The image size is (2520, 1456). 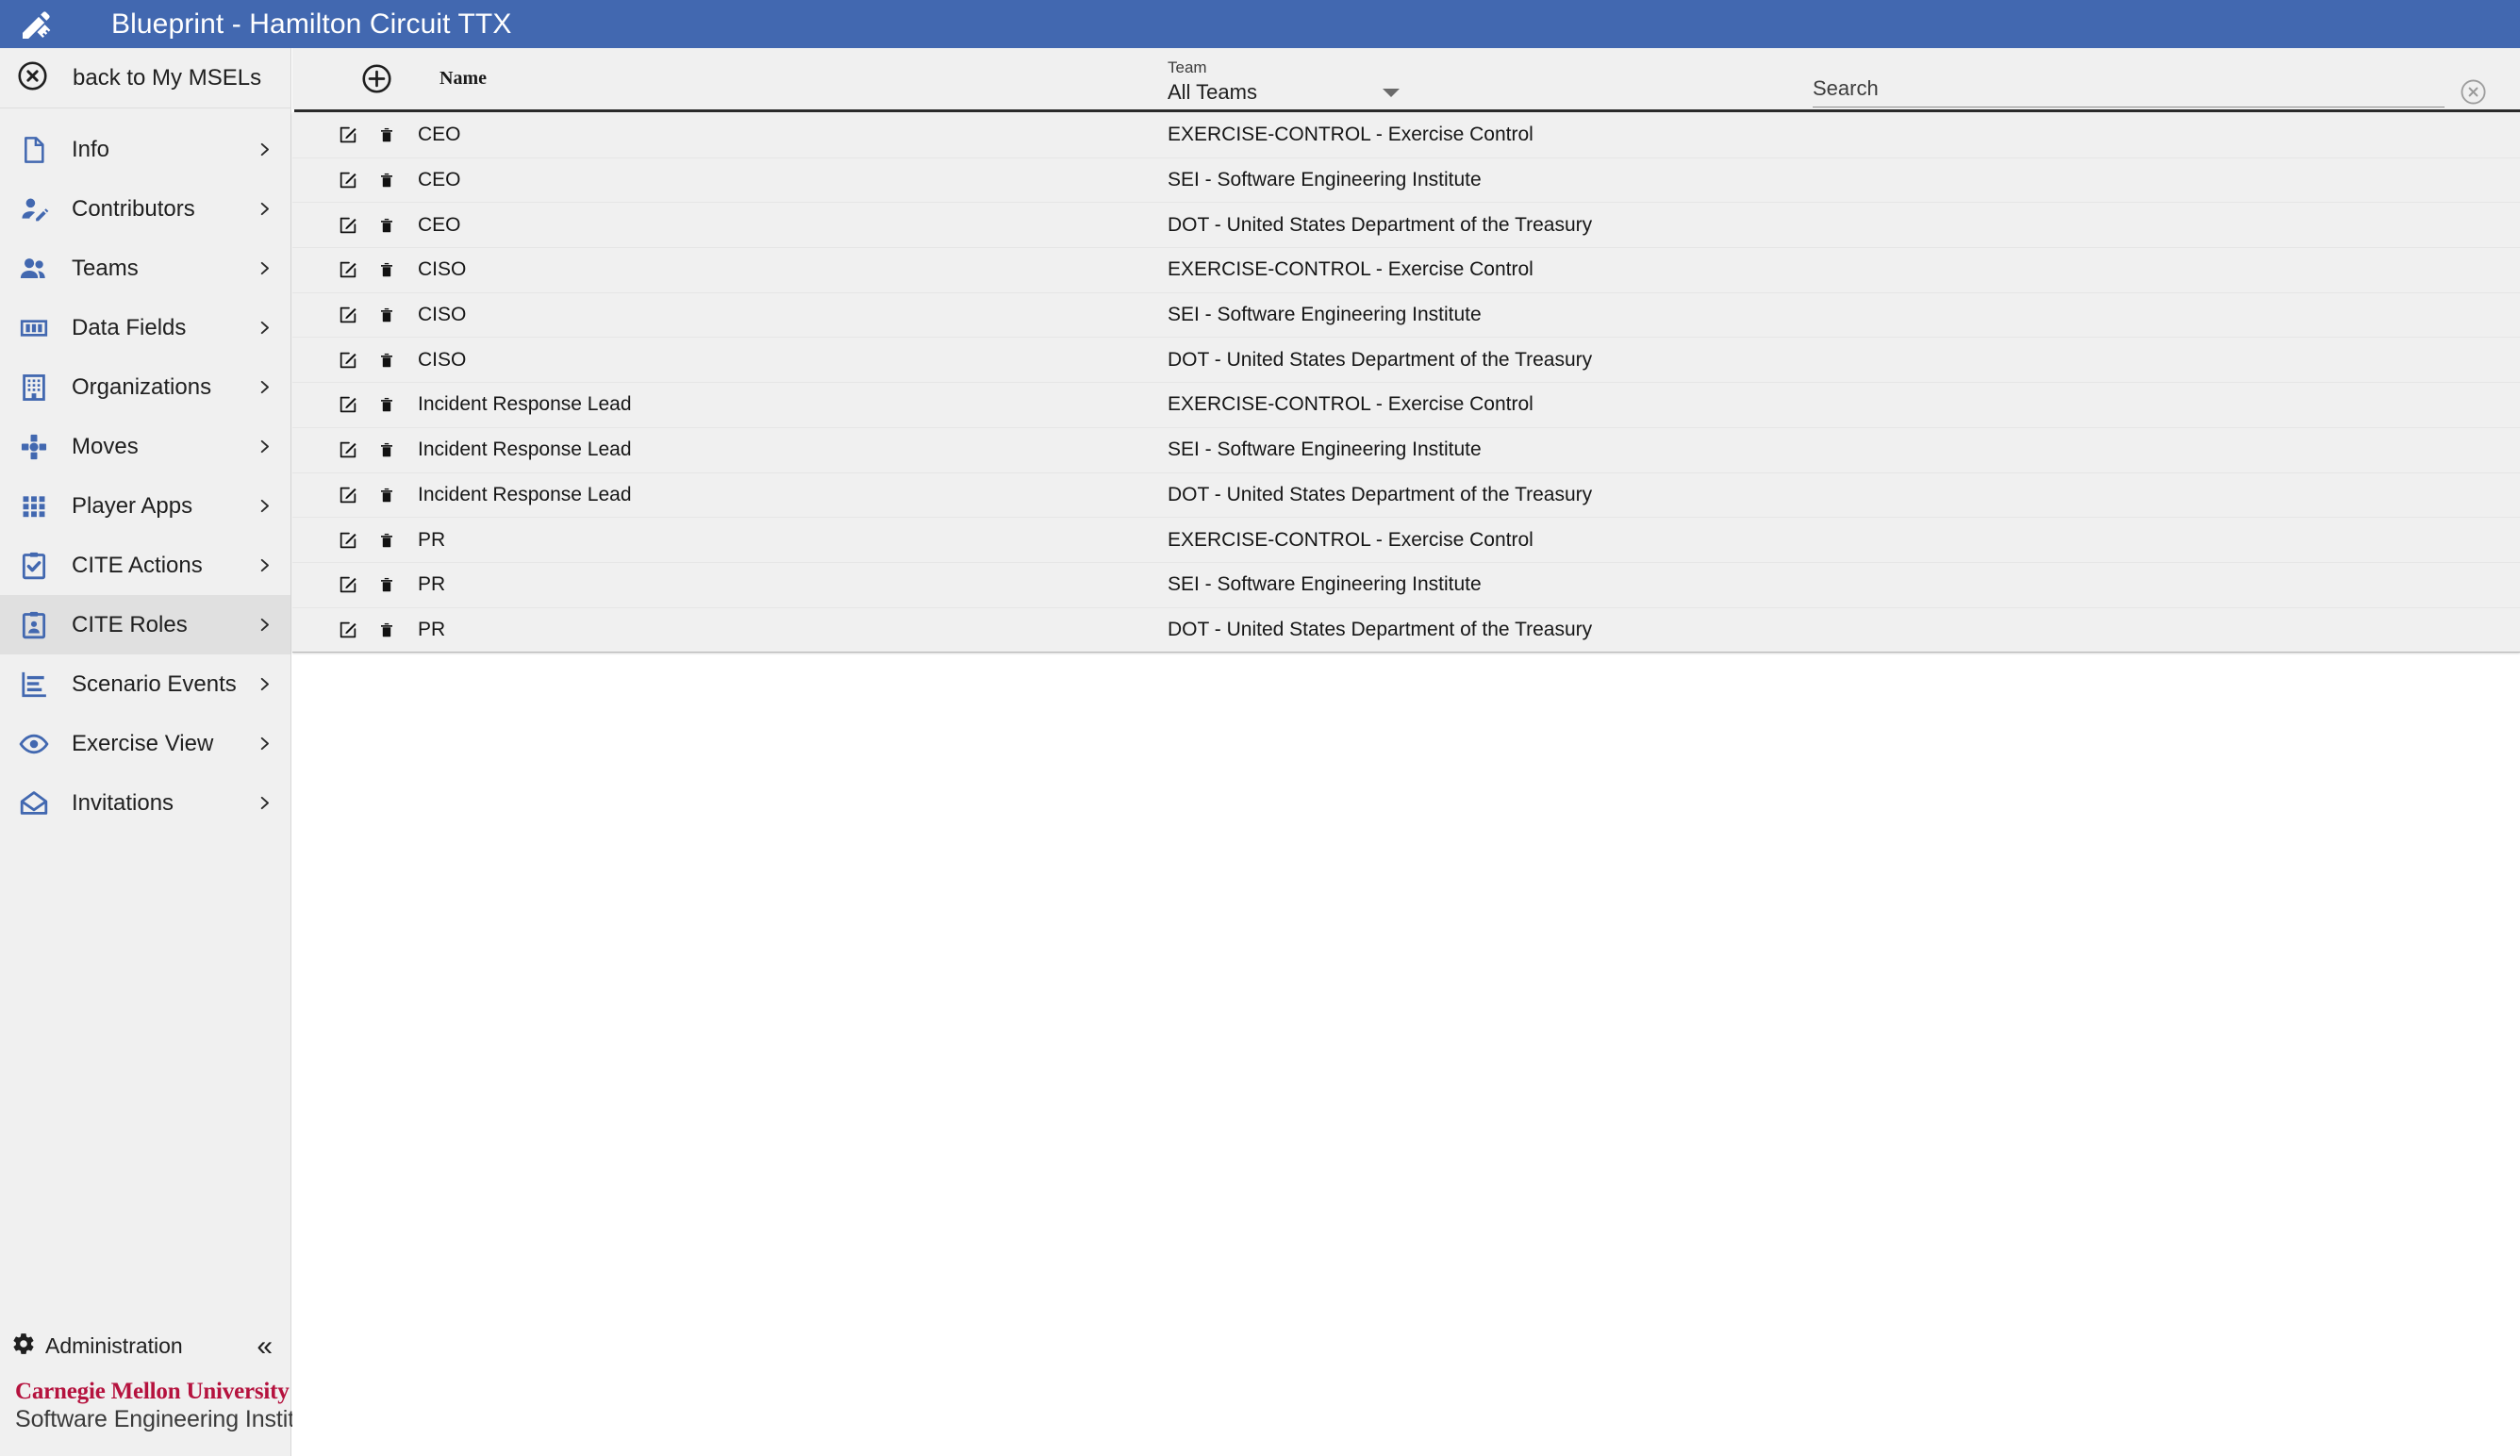 I want to click on sidebar-item-info: Info, so click(x=145, y=149).